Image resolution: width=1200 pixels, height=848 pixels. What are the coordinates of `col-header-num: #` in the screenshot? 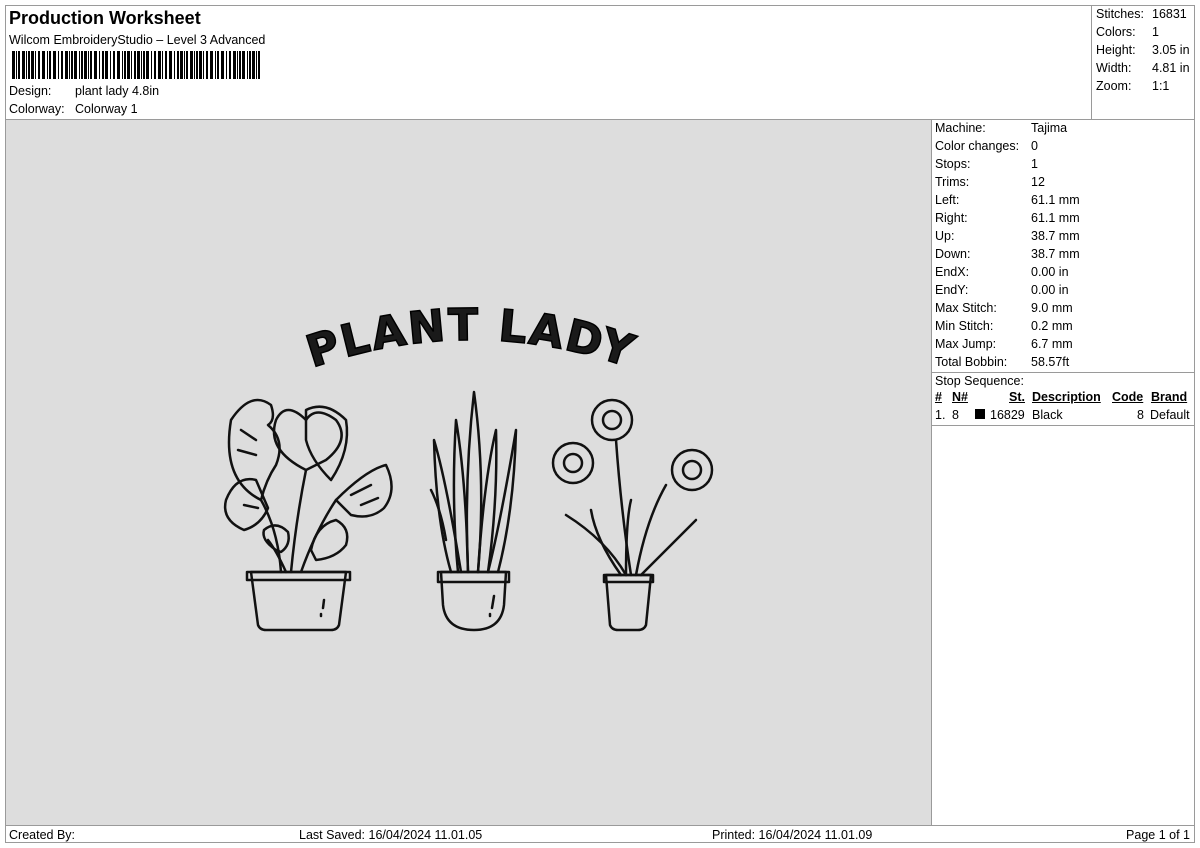 It's located at (938, 397).